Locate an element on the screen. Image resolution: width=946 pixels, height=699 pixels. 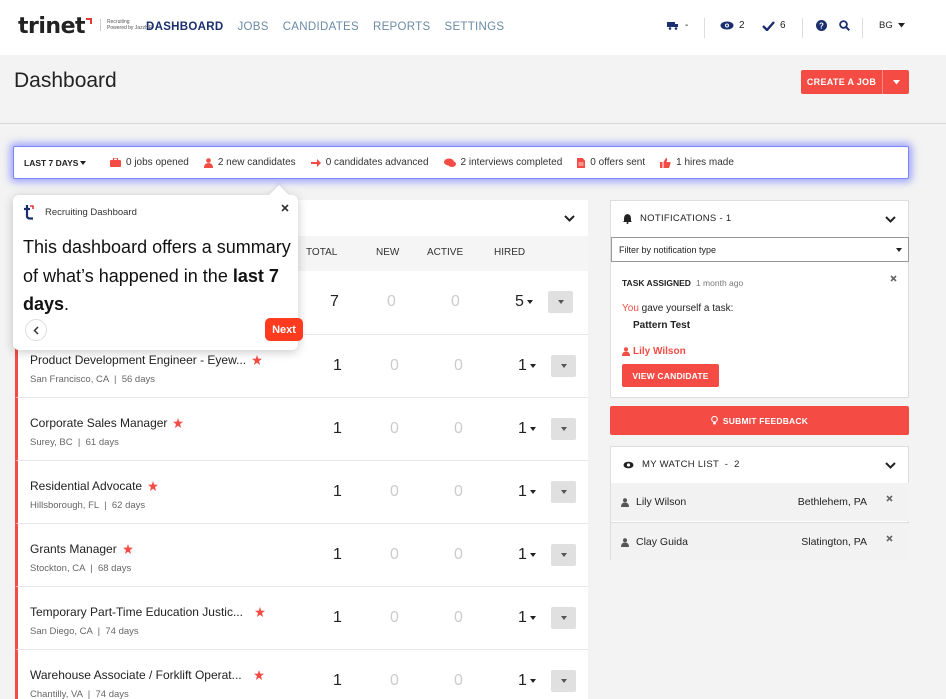
summary-candidates-advanced: 0 candidates advanced is located at coordinates (369, 162).